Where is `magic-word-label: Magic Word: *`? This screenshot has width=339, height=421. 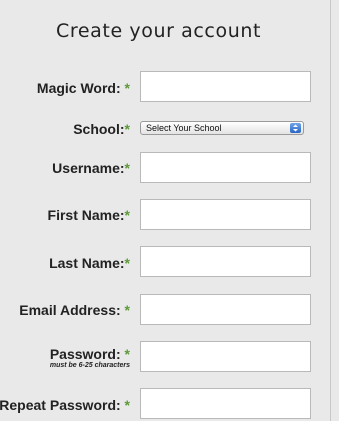
magic-word-label: Magic Word: * is located at coordinates (83, 88).